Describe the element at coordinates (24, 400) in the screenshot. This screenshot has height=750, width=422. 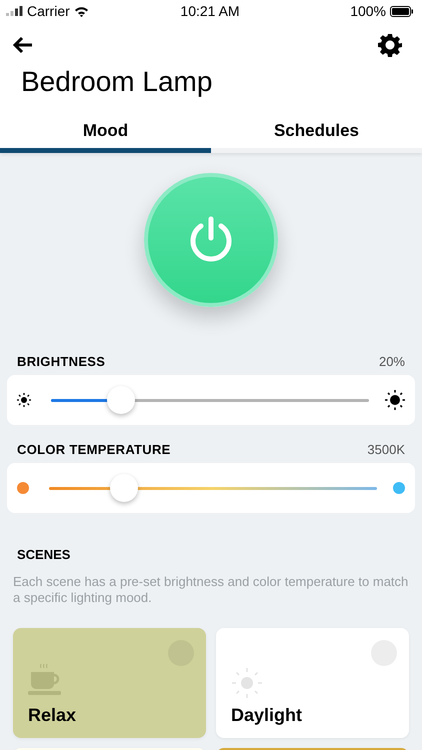
I see `small-sun-icon` at that location.